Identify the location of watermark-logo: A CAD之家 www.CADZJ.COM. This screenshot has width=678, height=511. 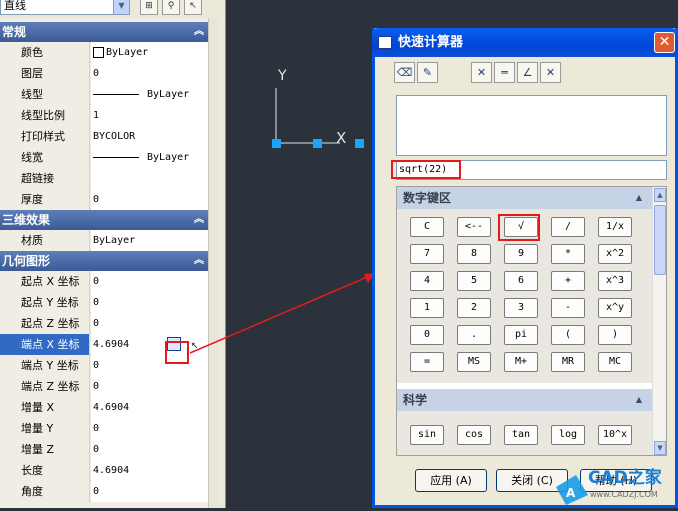
(613, 484).